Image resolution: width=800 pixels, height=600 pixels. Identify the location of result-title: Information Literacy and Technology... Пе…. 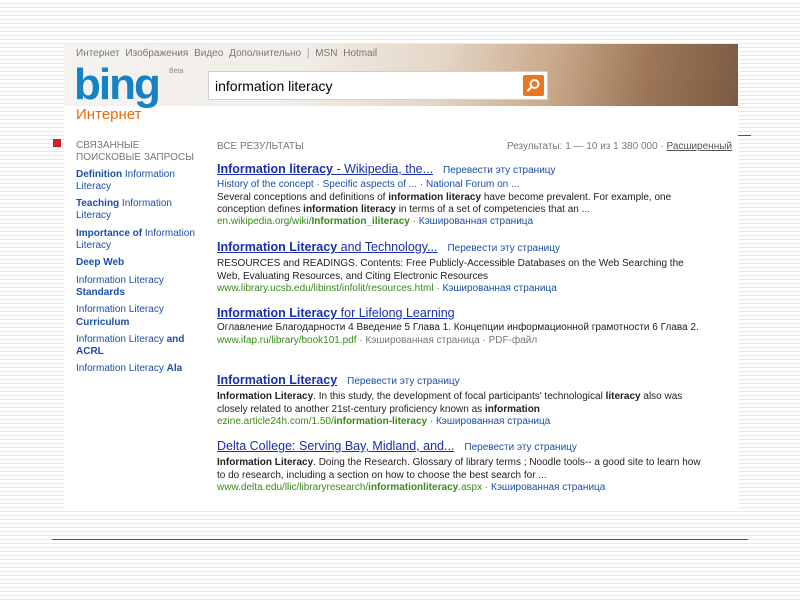
(462, 248).